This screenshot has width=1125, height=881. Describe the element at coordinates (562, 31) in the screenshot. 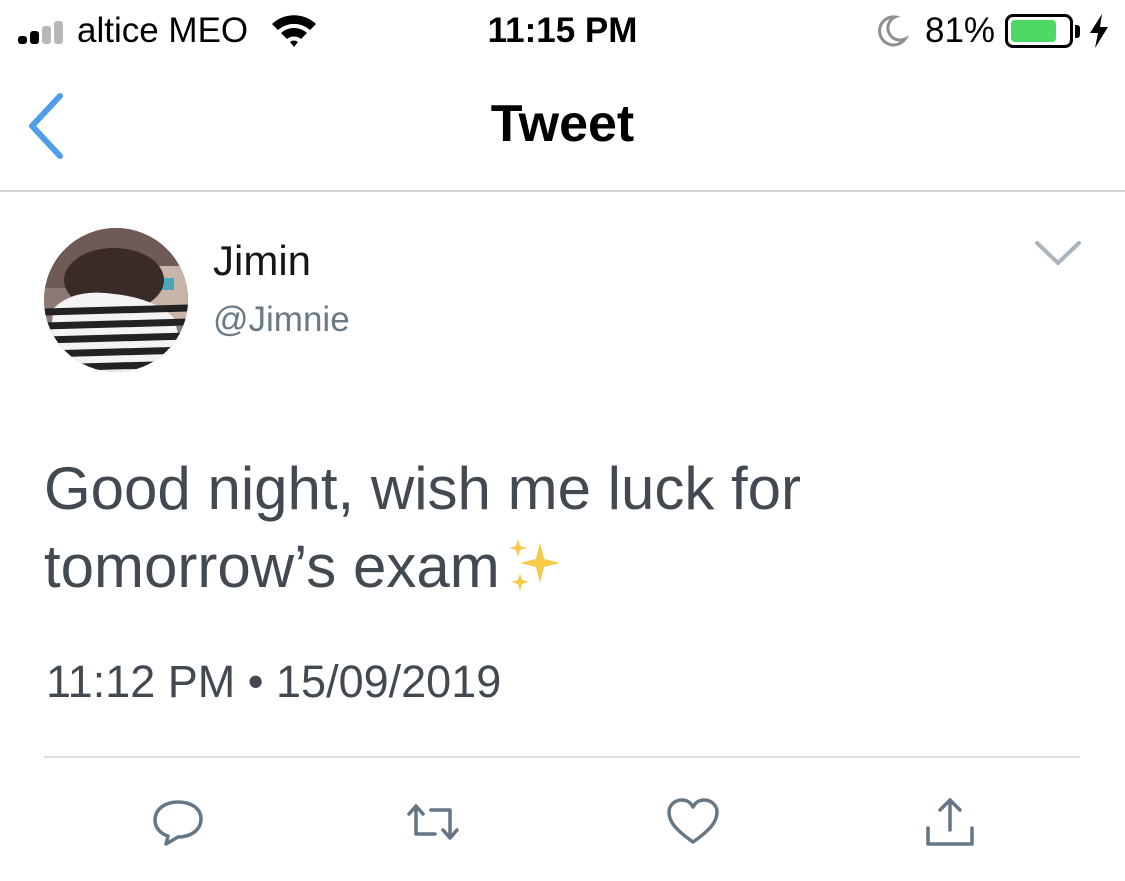

I see `status-bar: altice MEO 11:15 PM 81%` at that location.